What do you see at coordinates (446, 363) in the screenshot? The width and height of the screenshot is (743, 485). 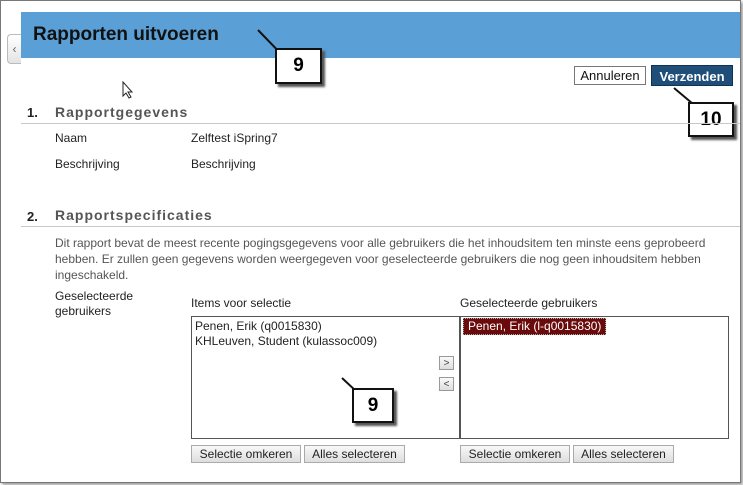 I see `move-right-icon: >` at bounding box center [446, 363].